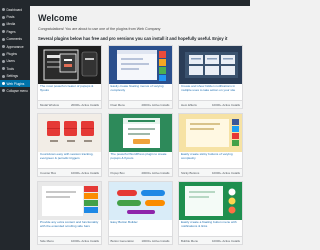  What do you see at coordinates (210, 104) in the screenshot?
I see `plugin-footer: Hero Effects 10000+ Active Installs` at bounding box center [210, 104].